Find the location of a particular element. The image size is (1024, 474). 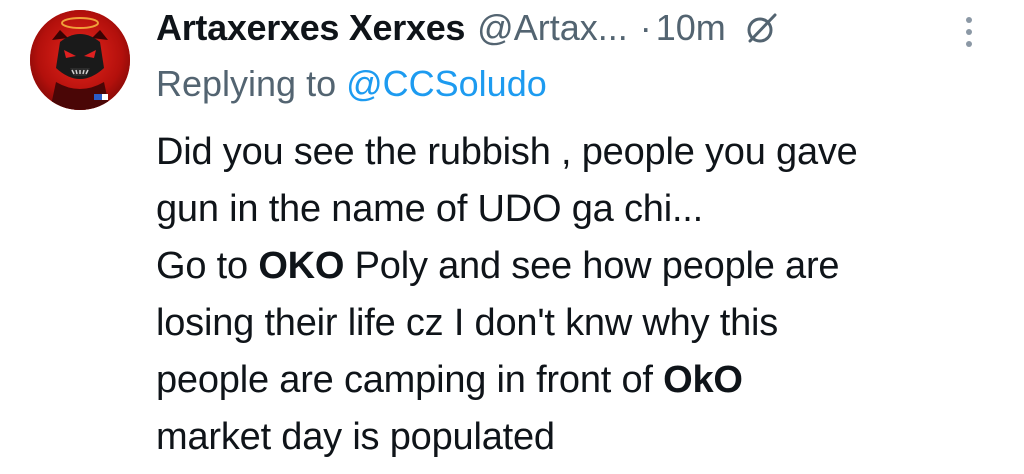

avatar is located at coordinates (80, 60).